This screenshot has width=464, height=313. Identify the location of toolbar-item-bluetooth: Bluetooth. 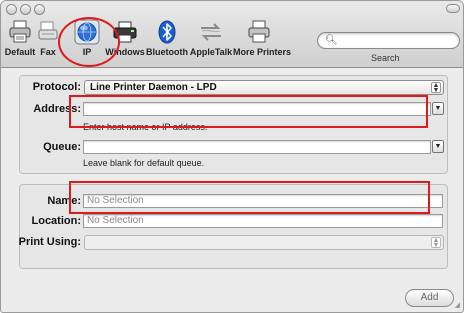
(167, 40).